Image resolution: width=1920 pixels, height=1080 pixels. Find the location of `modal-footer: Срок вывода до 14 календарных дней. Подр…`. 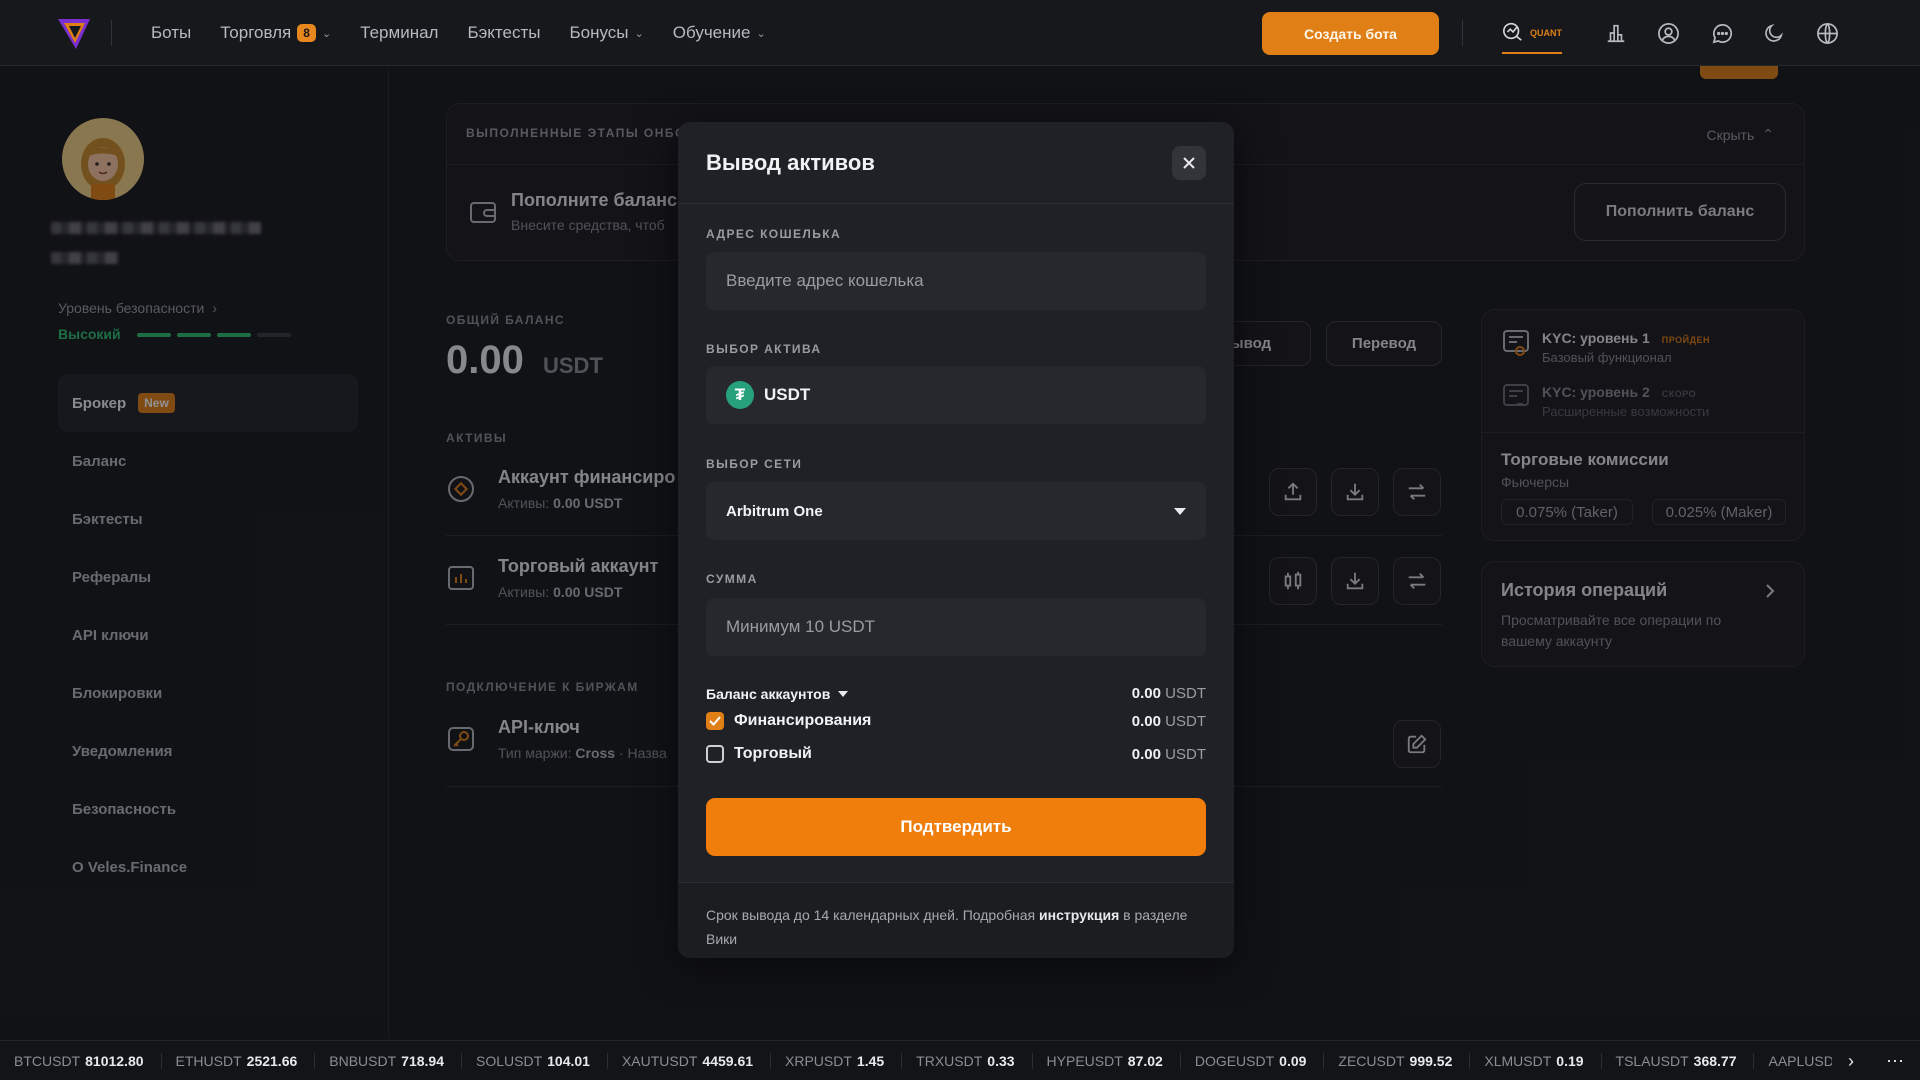

modal-footer: Срок вывода до 14 календарных дней. Подр… is located at coordinates (956, 920).